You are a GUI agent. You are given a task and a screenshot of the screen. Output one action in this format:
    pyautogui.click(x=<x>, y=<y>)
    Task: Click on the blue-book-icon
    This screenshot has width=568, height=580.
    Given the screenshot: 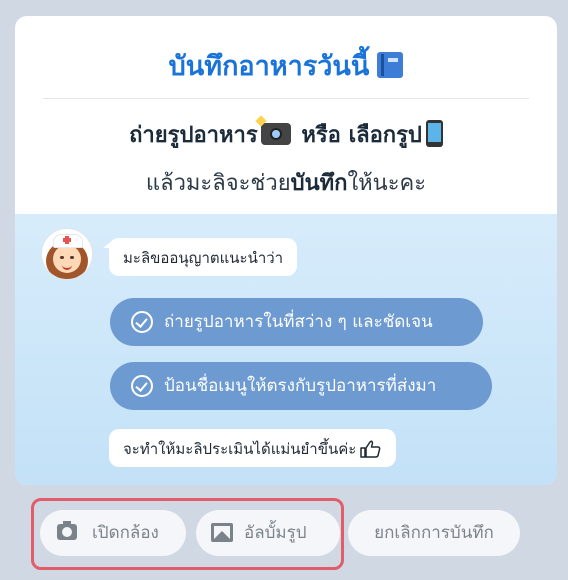 What is the action you would take?
    pyautogui.click(x=390, y=65)
    